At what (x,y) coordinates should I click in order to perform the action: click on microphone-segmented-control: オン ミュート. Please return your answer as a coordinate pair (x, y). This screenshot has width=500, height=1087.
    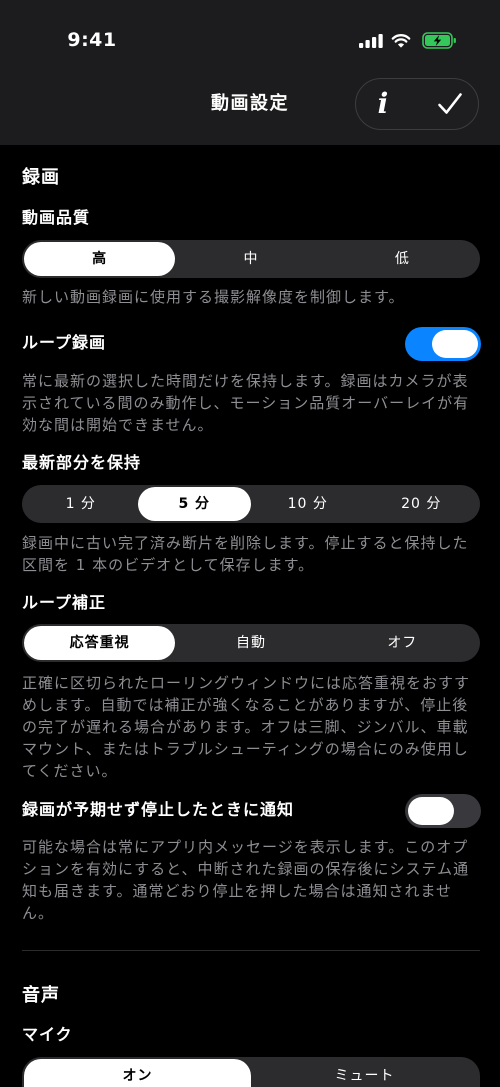
    Looking at the image, I should click on (251, 1072).